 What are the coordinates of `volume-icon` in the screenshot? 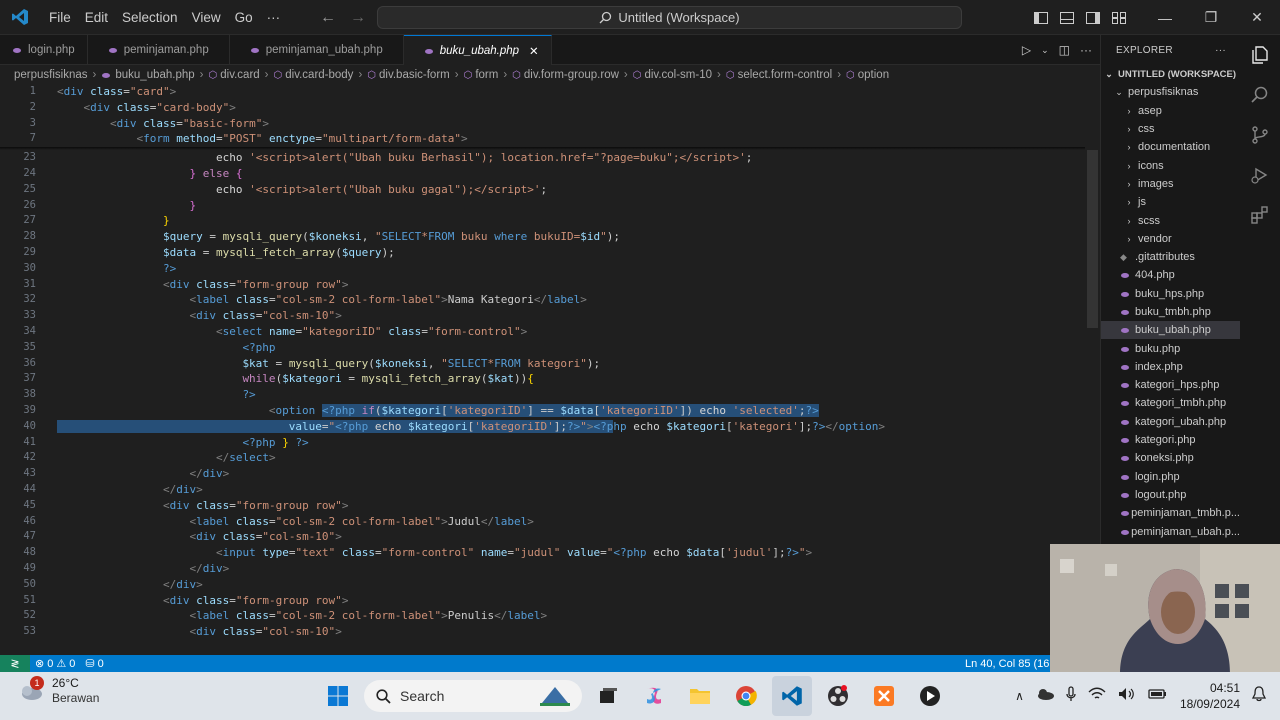 It's located at (1127, 696).